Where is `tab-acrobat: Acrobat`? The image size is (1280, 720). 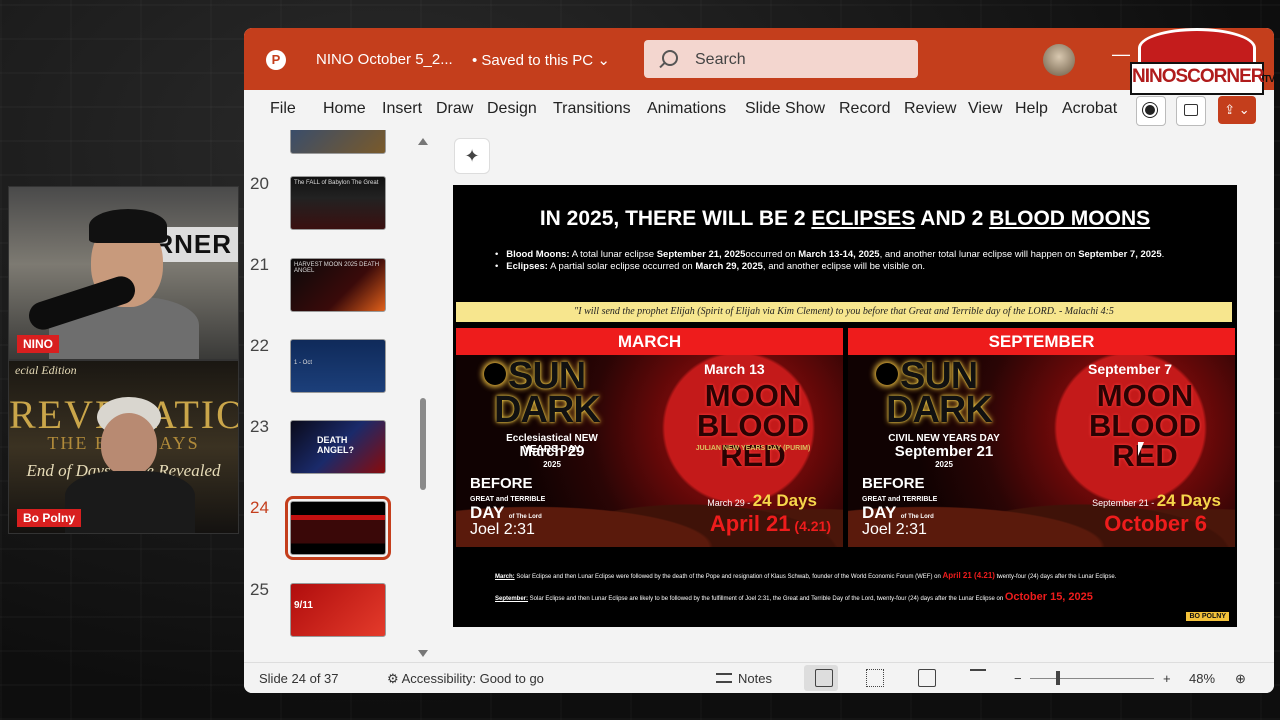
tab-acrobat: Acrobat is located at coordinates (1089, 109).